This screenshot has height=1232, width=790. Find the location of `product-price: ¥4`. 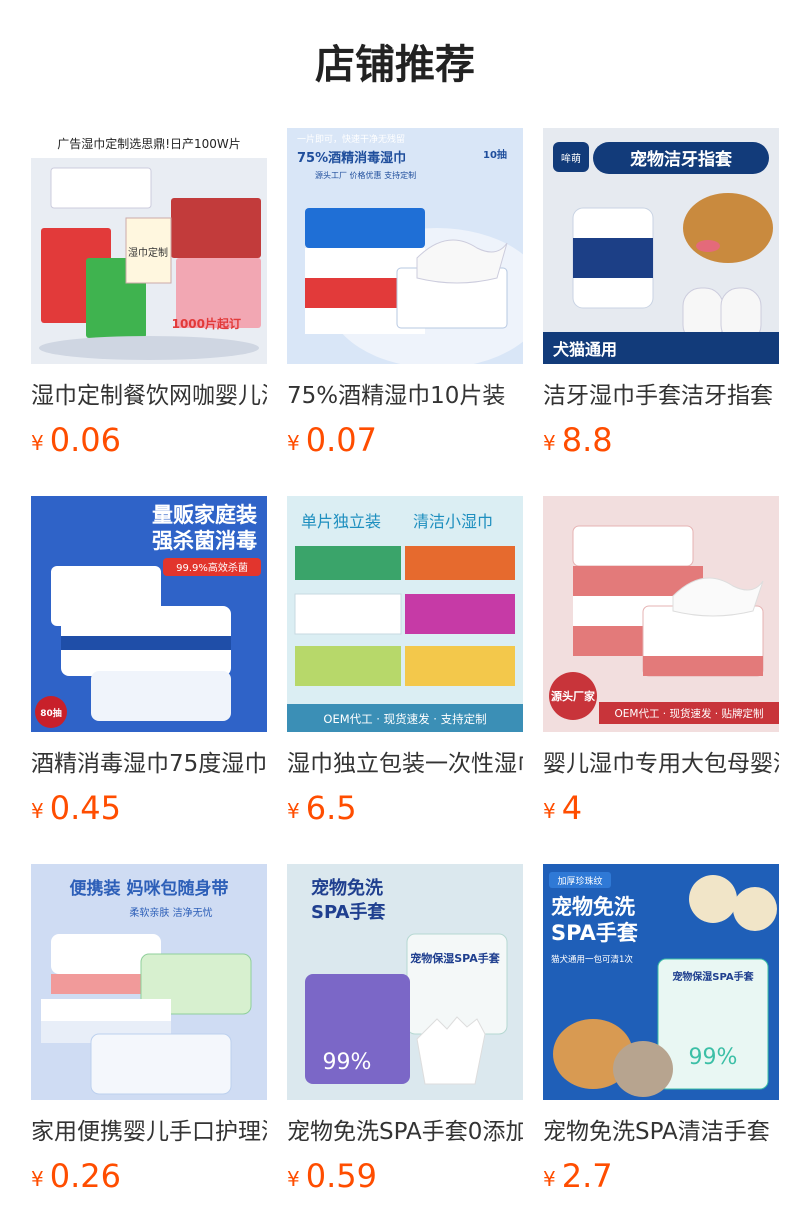

product-price: ¥4 is located at coordinates (562, 808).